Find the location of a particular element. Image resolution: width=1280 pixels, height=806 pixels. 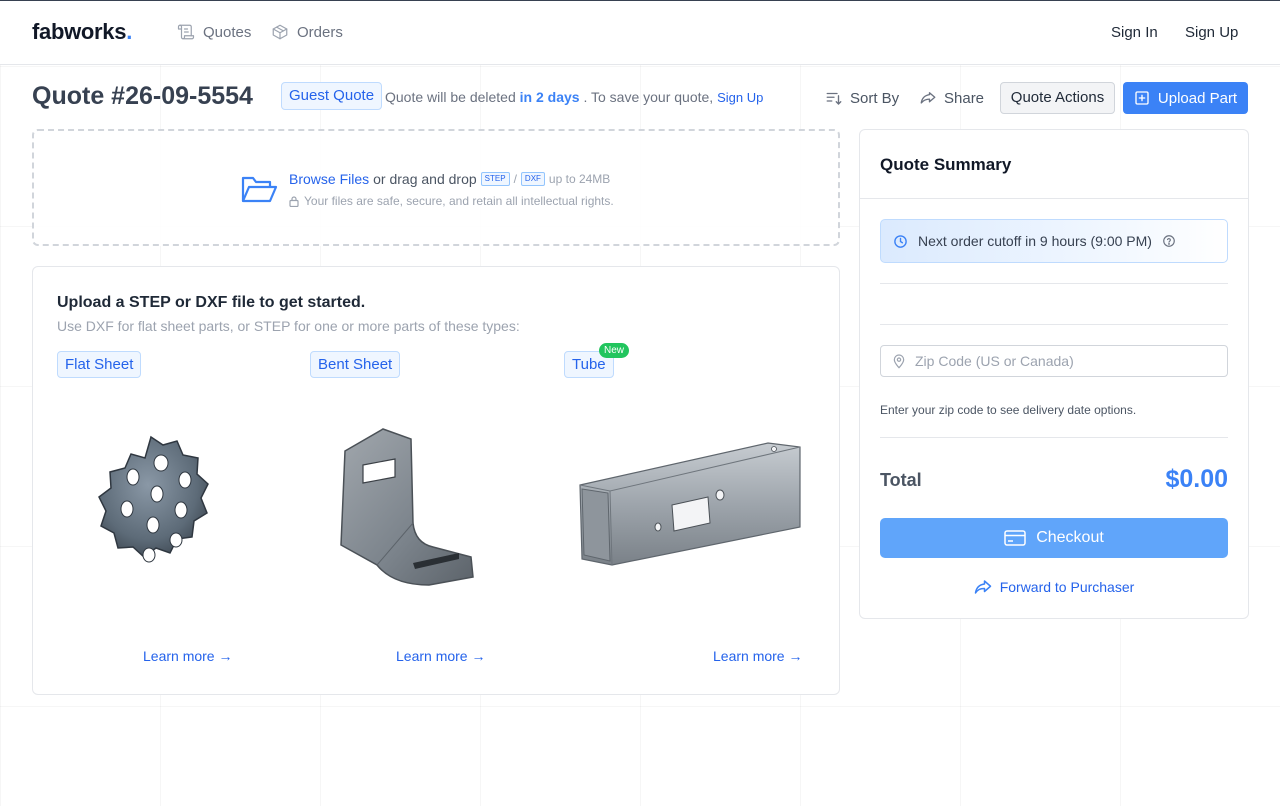

forward-label: Forward to Purchaser is located at coordinates (1067, 587).